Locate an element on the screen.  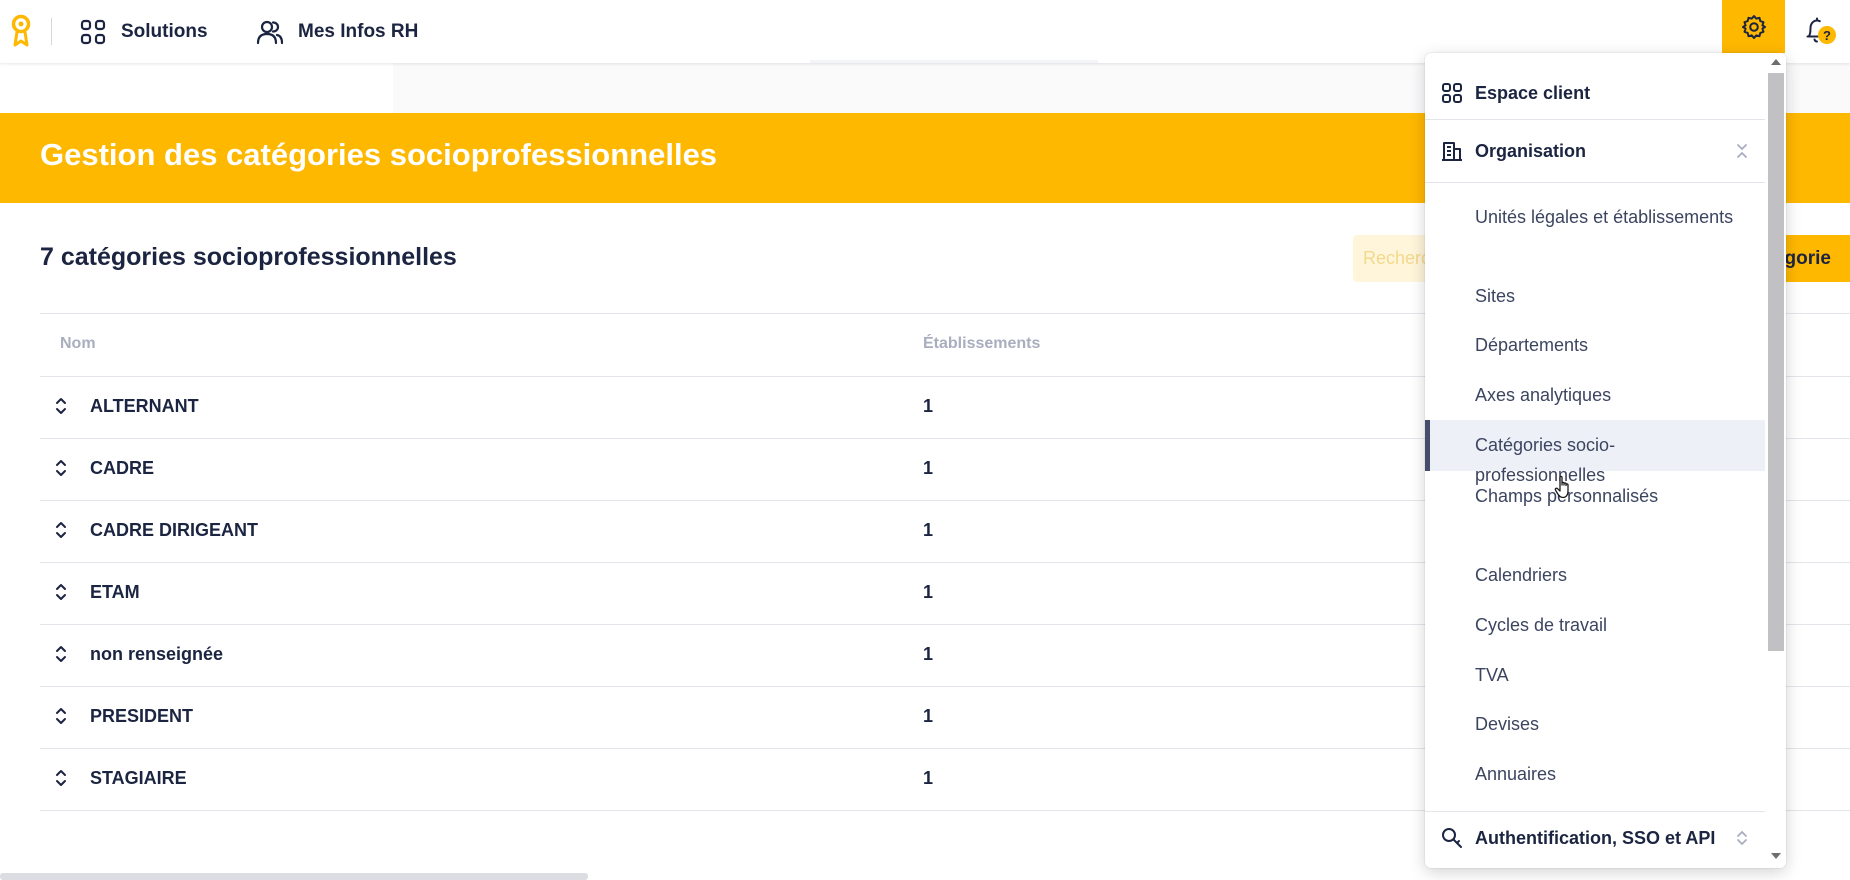
menu-authentification: Authentification, SSO et API is located at coordinates (1595, 837).